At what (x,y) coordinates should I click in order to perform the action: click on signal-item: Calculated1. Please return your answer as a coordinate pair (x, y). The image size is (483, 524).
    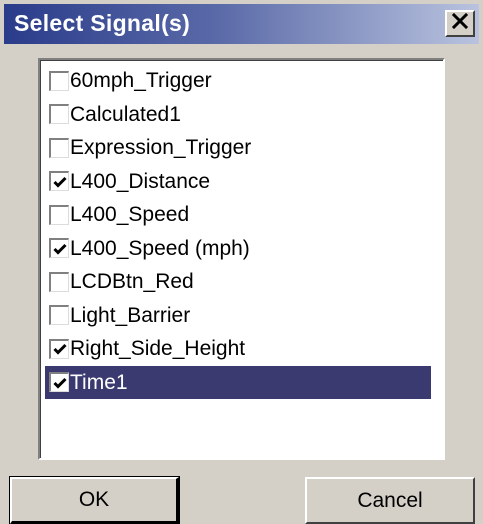
    Looking at the image, I should click on (238, 114).